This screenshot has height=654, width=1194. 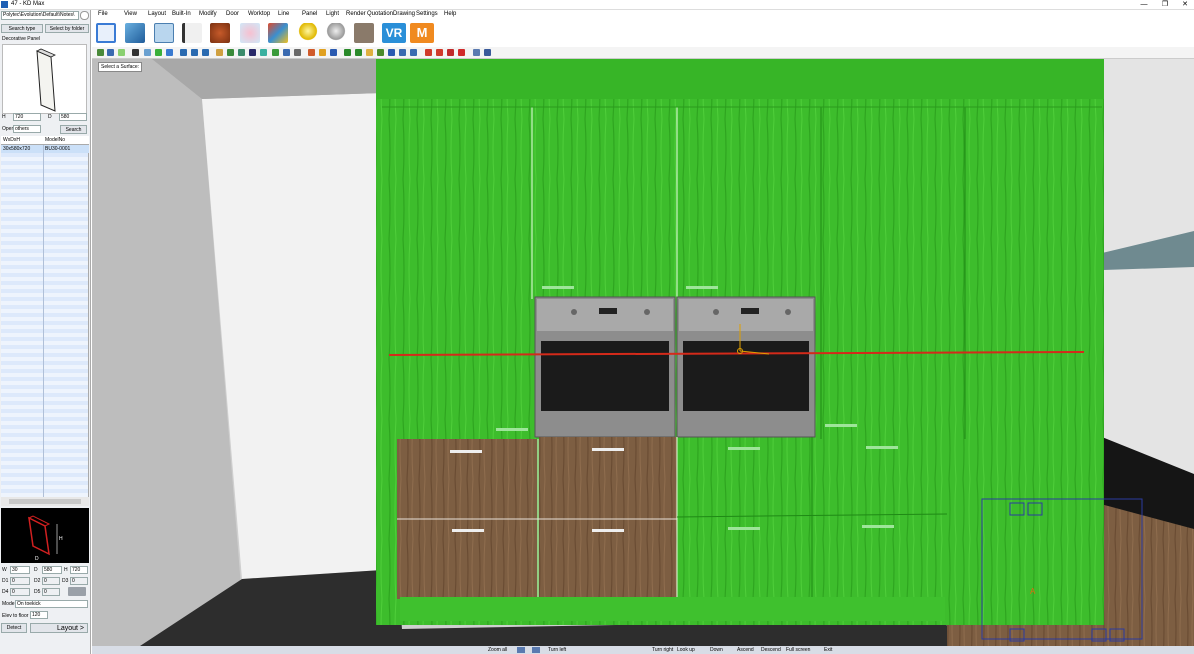 What do you see at coordinates (745, 650) in the screenshot?
I see `ascend-button: Ascend` at bounding box center [745, 650].